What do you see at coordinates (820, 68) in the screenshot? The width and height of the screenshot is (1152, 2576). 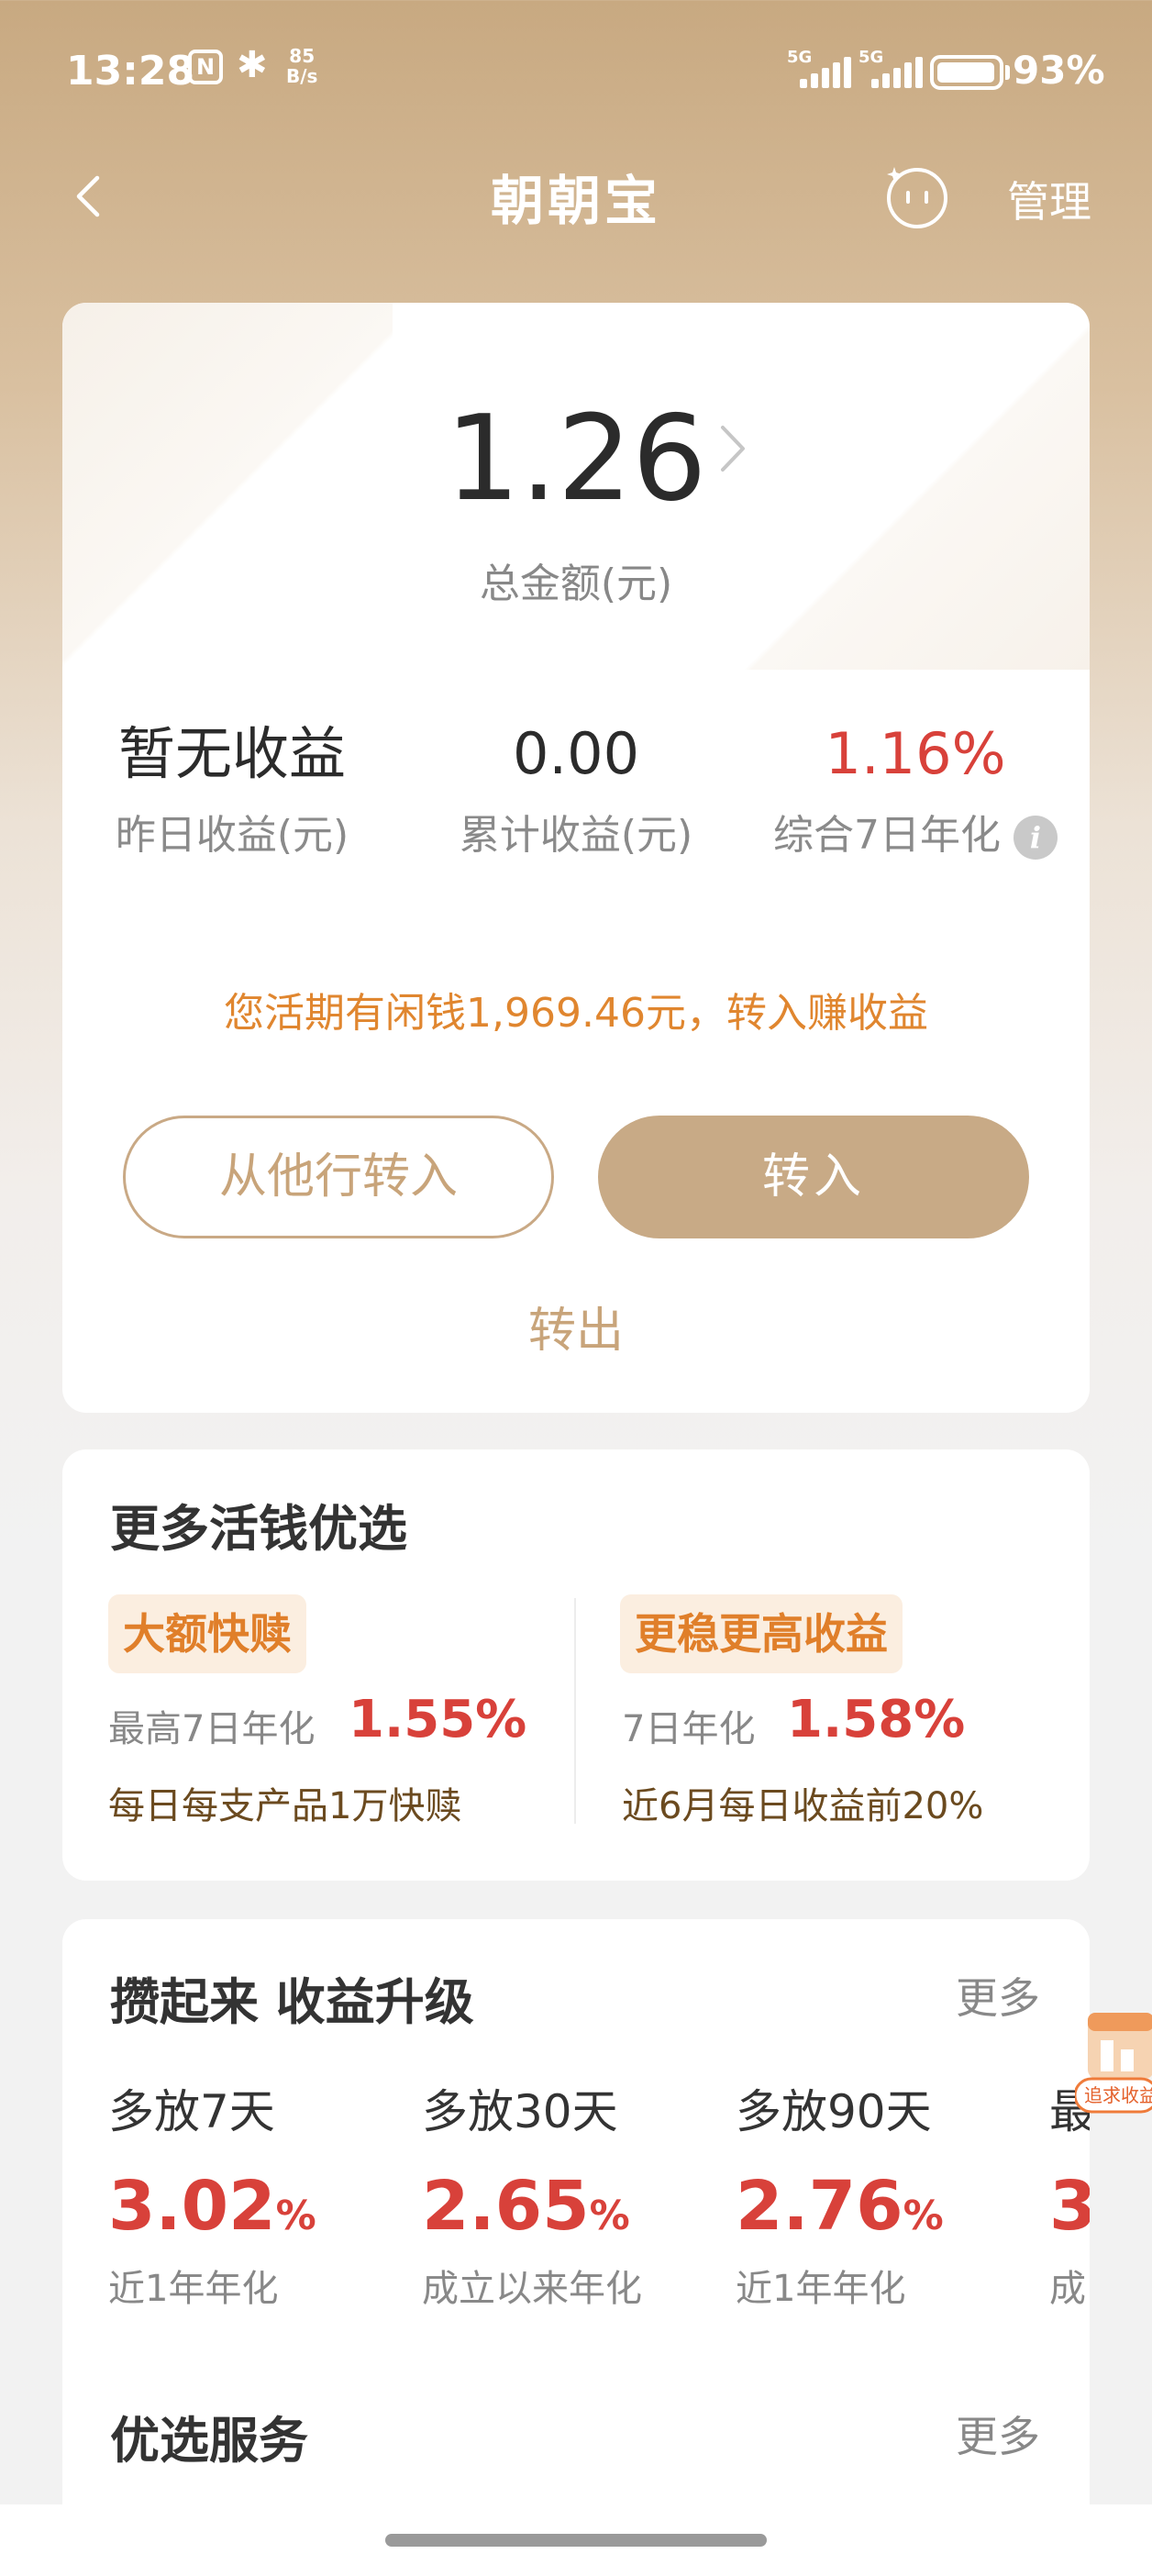 I see `signal-icon-sim1: 5G` at bounding box center [820, 68].